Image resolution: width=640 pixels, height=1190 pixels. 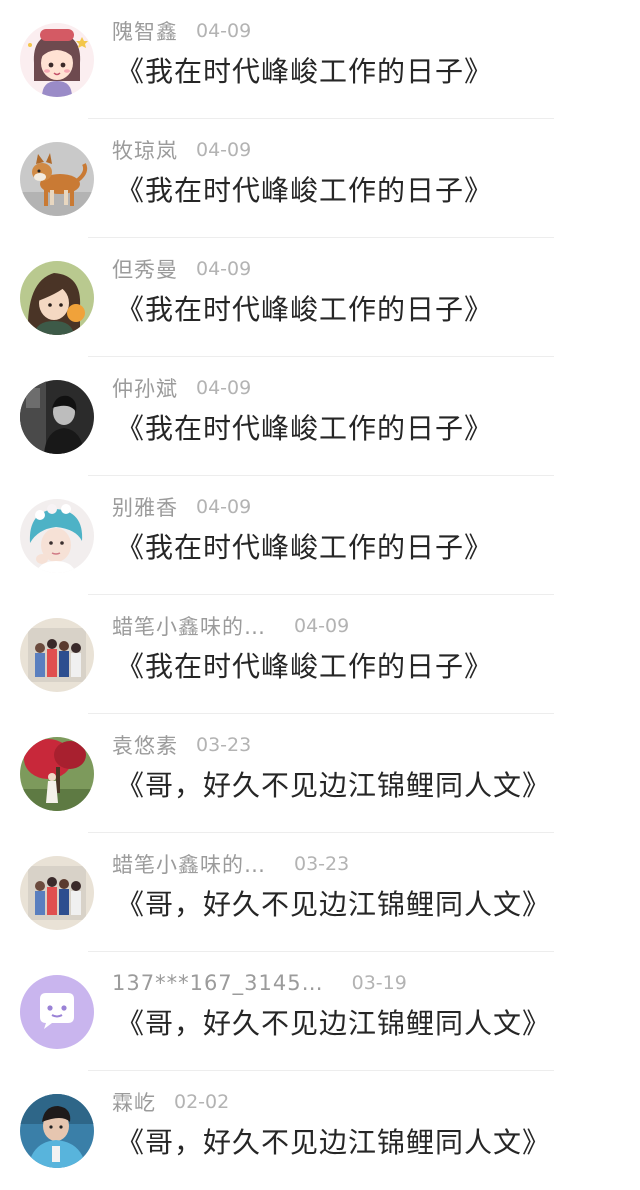 What do you see at coordinates (57, 536) in the screenshot?
I see `blue-hair-avatar` at bounding box center [57, 536].